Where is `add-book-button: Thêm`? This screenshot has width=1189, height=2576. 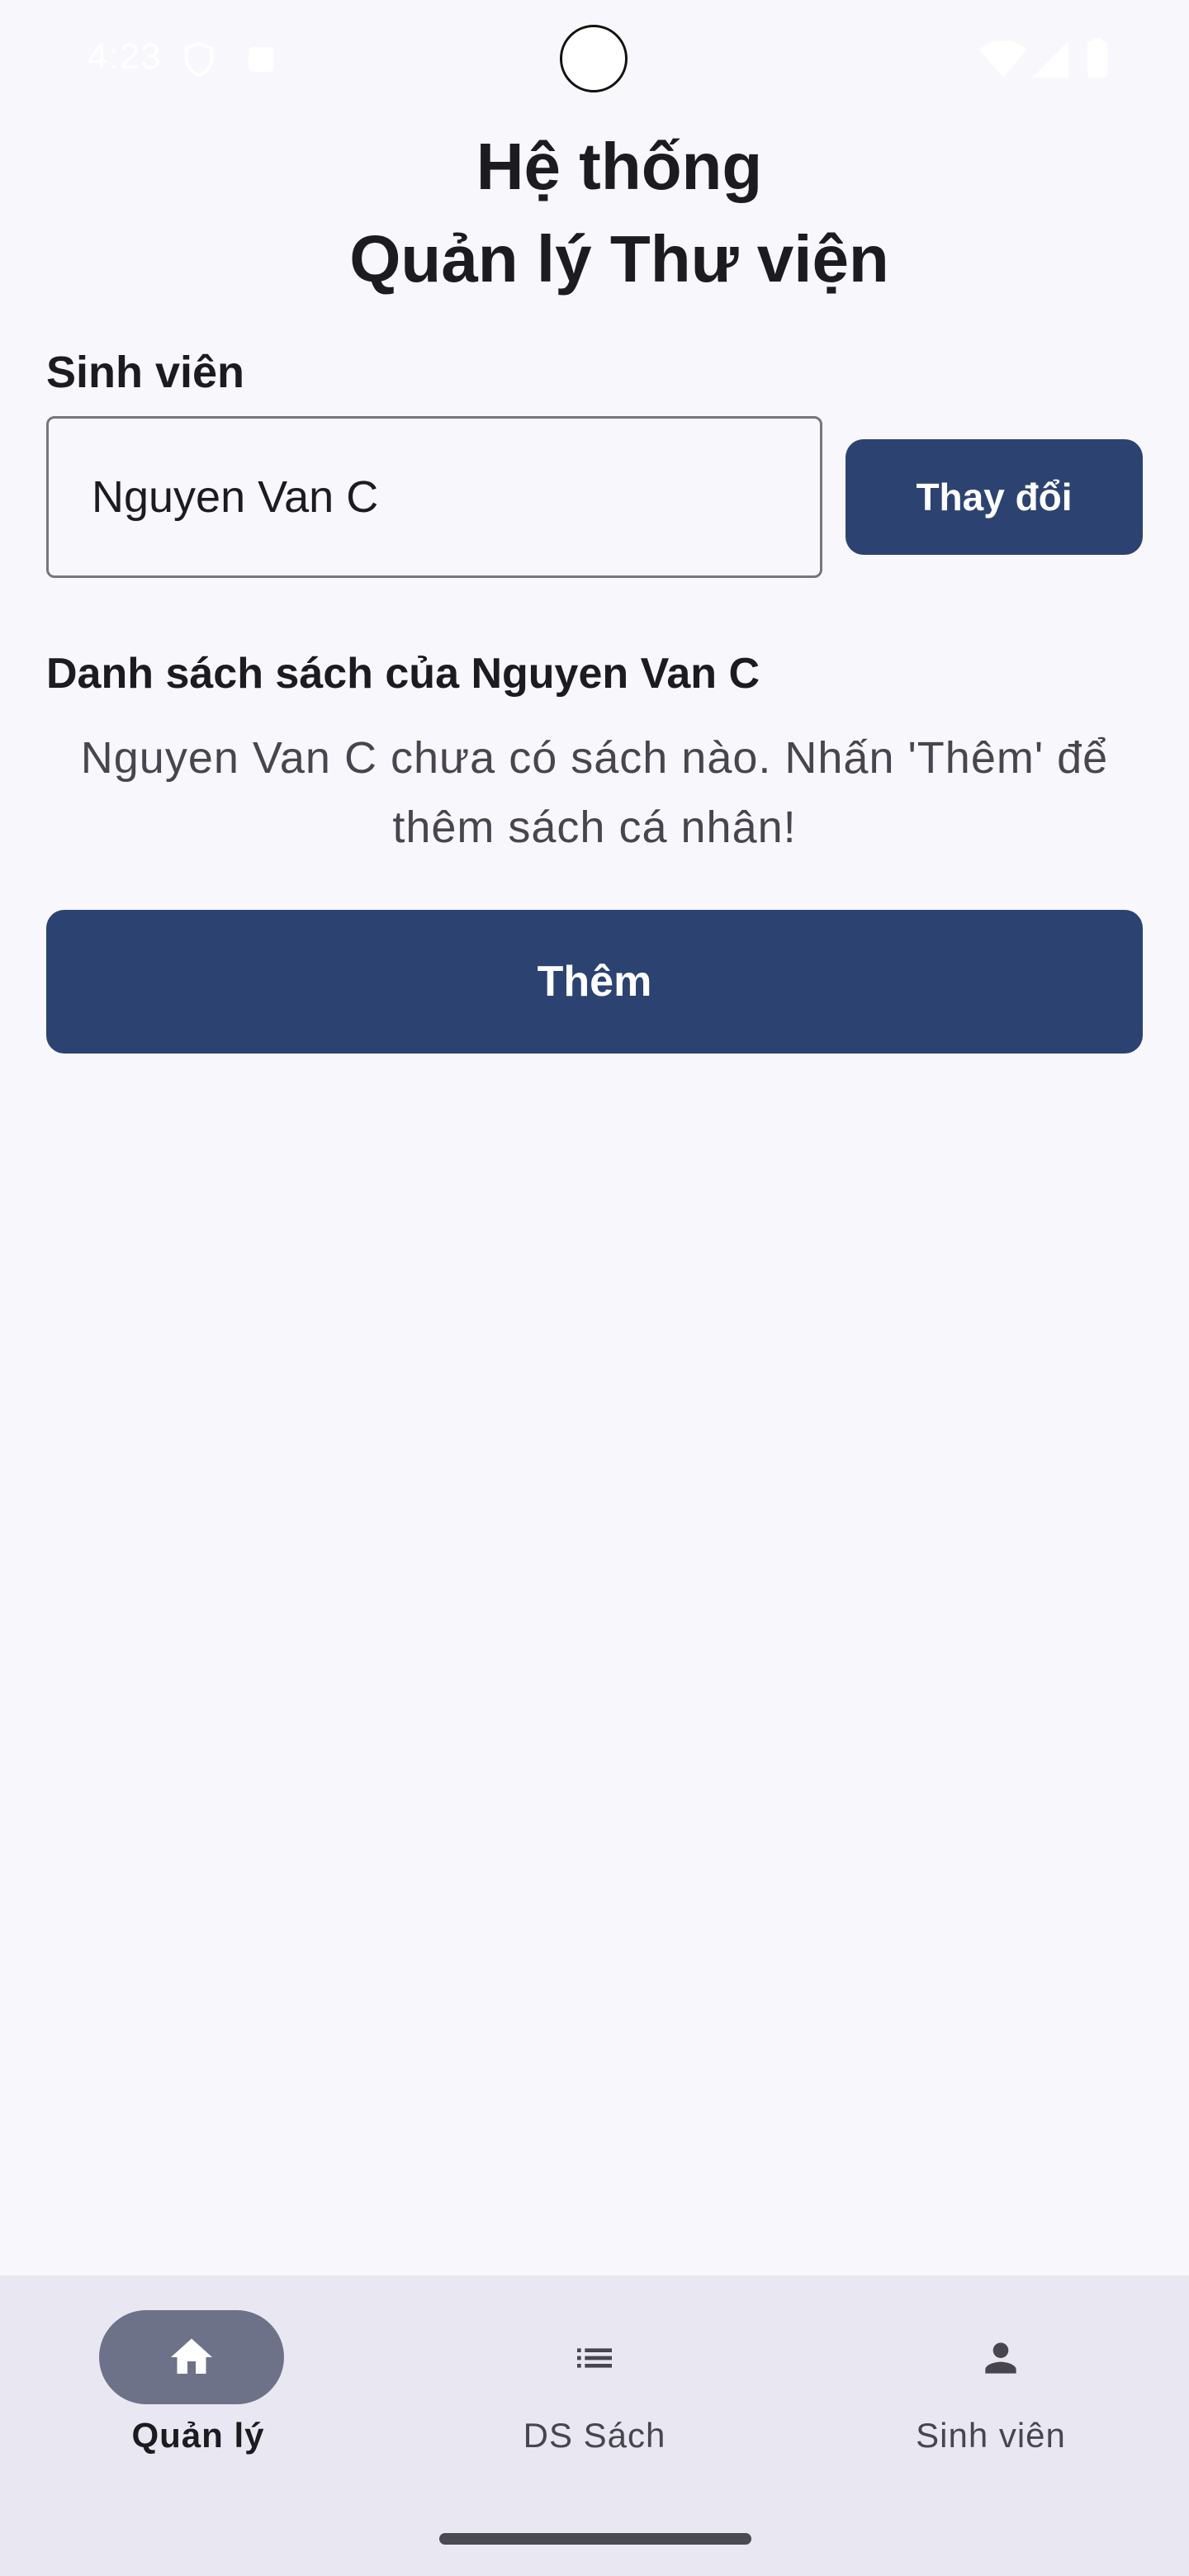
add-book-button: Thêm is located at coordinates (594, 982).